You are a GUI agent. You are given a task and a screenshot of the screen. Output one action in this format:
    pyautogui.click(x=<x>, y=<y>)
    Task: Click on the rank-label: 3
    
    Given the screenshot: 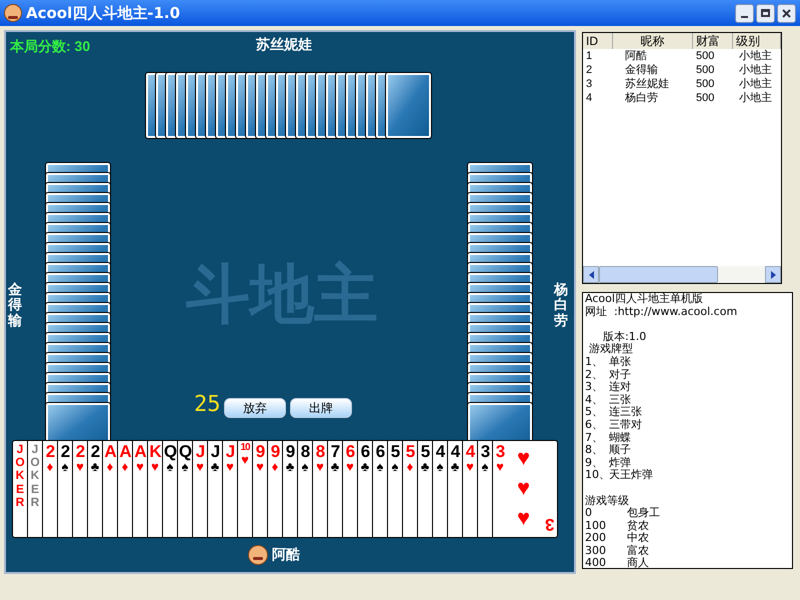 What is the action you would take?
    pyautogui.click(x=485, y=451)
    